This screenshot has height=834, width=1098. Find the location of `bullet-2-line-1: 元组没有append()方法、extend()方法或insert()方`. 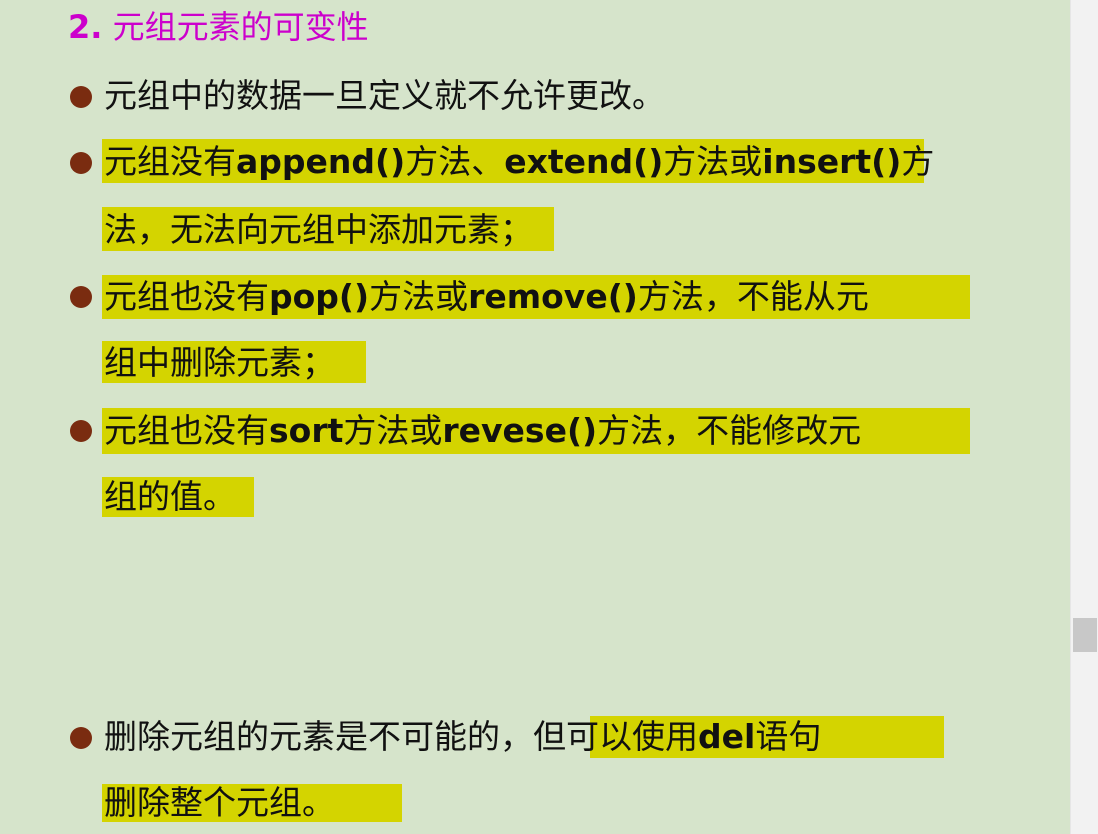

bullet-2-line-1: 元组没有append()方法、extend()方法或insert()方 is located at coordinates (519, 161).